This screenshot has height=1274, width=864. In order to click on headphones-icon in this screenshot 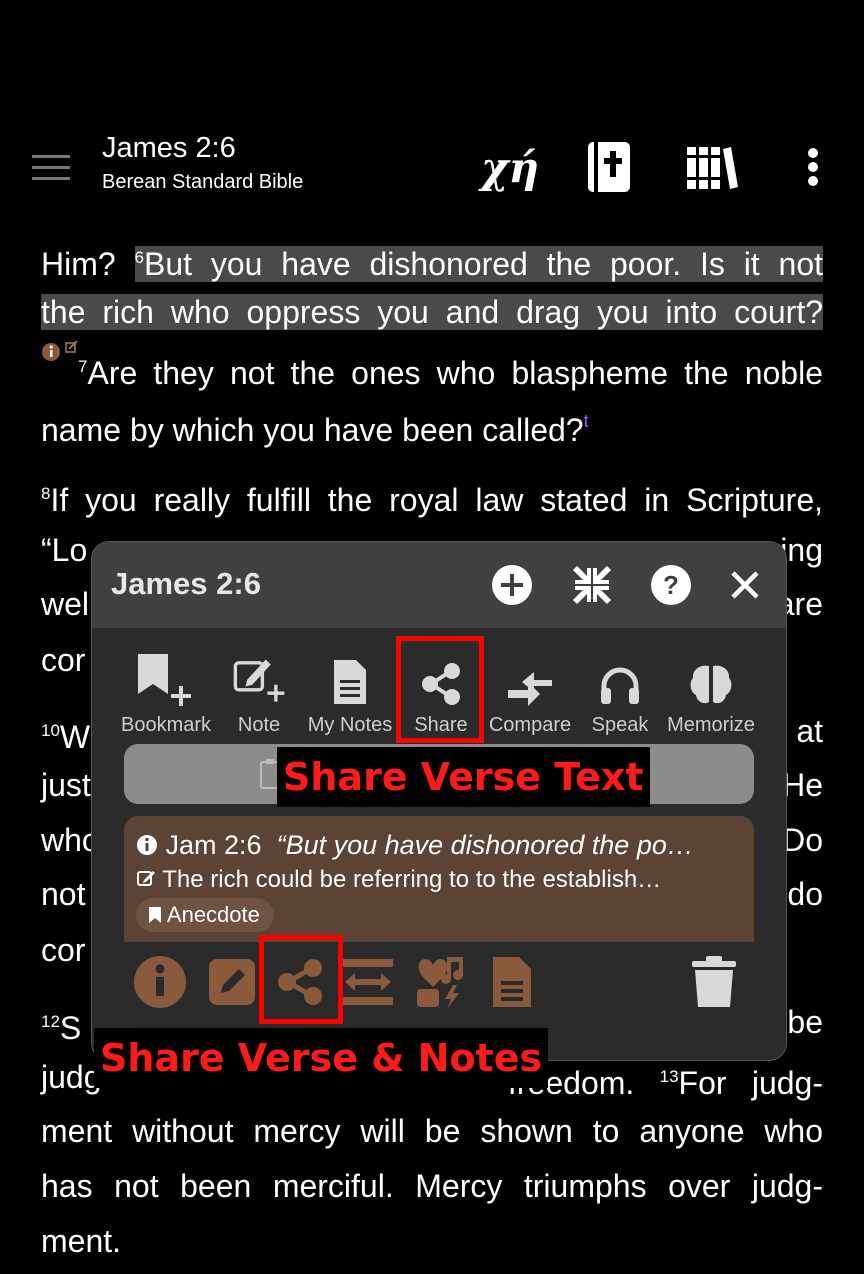, I will do `click(620, 685)`.